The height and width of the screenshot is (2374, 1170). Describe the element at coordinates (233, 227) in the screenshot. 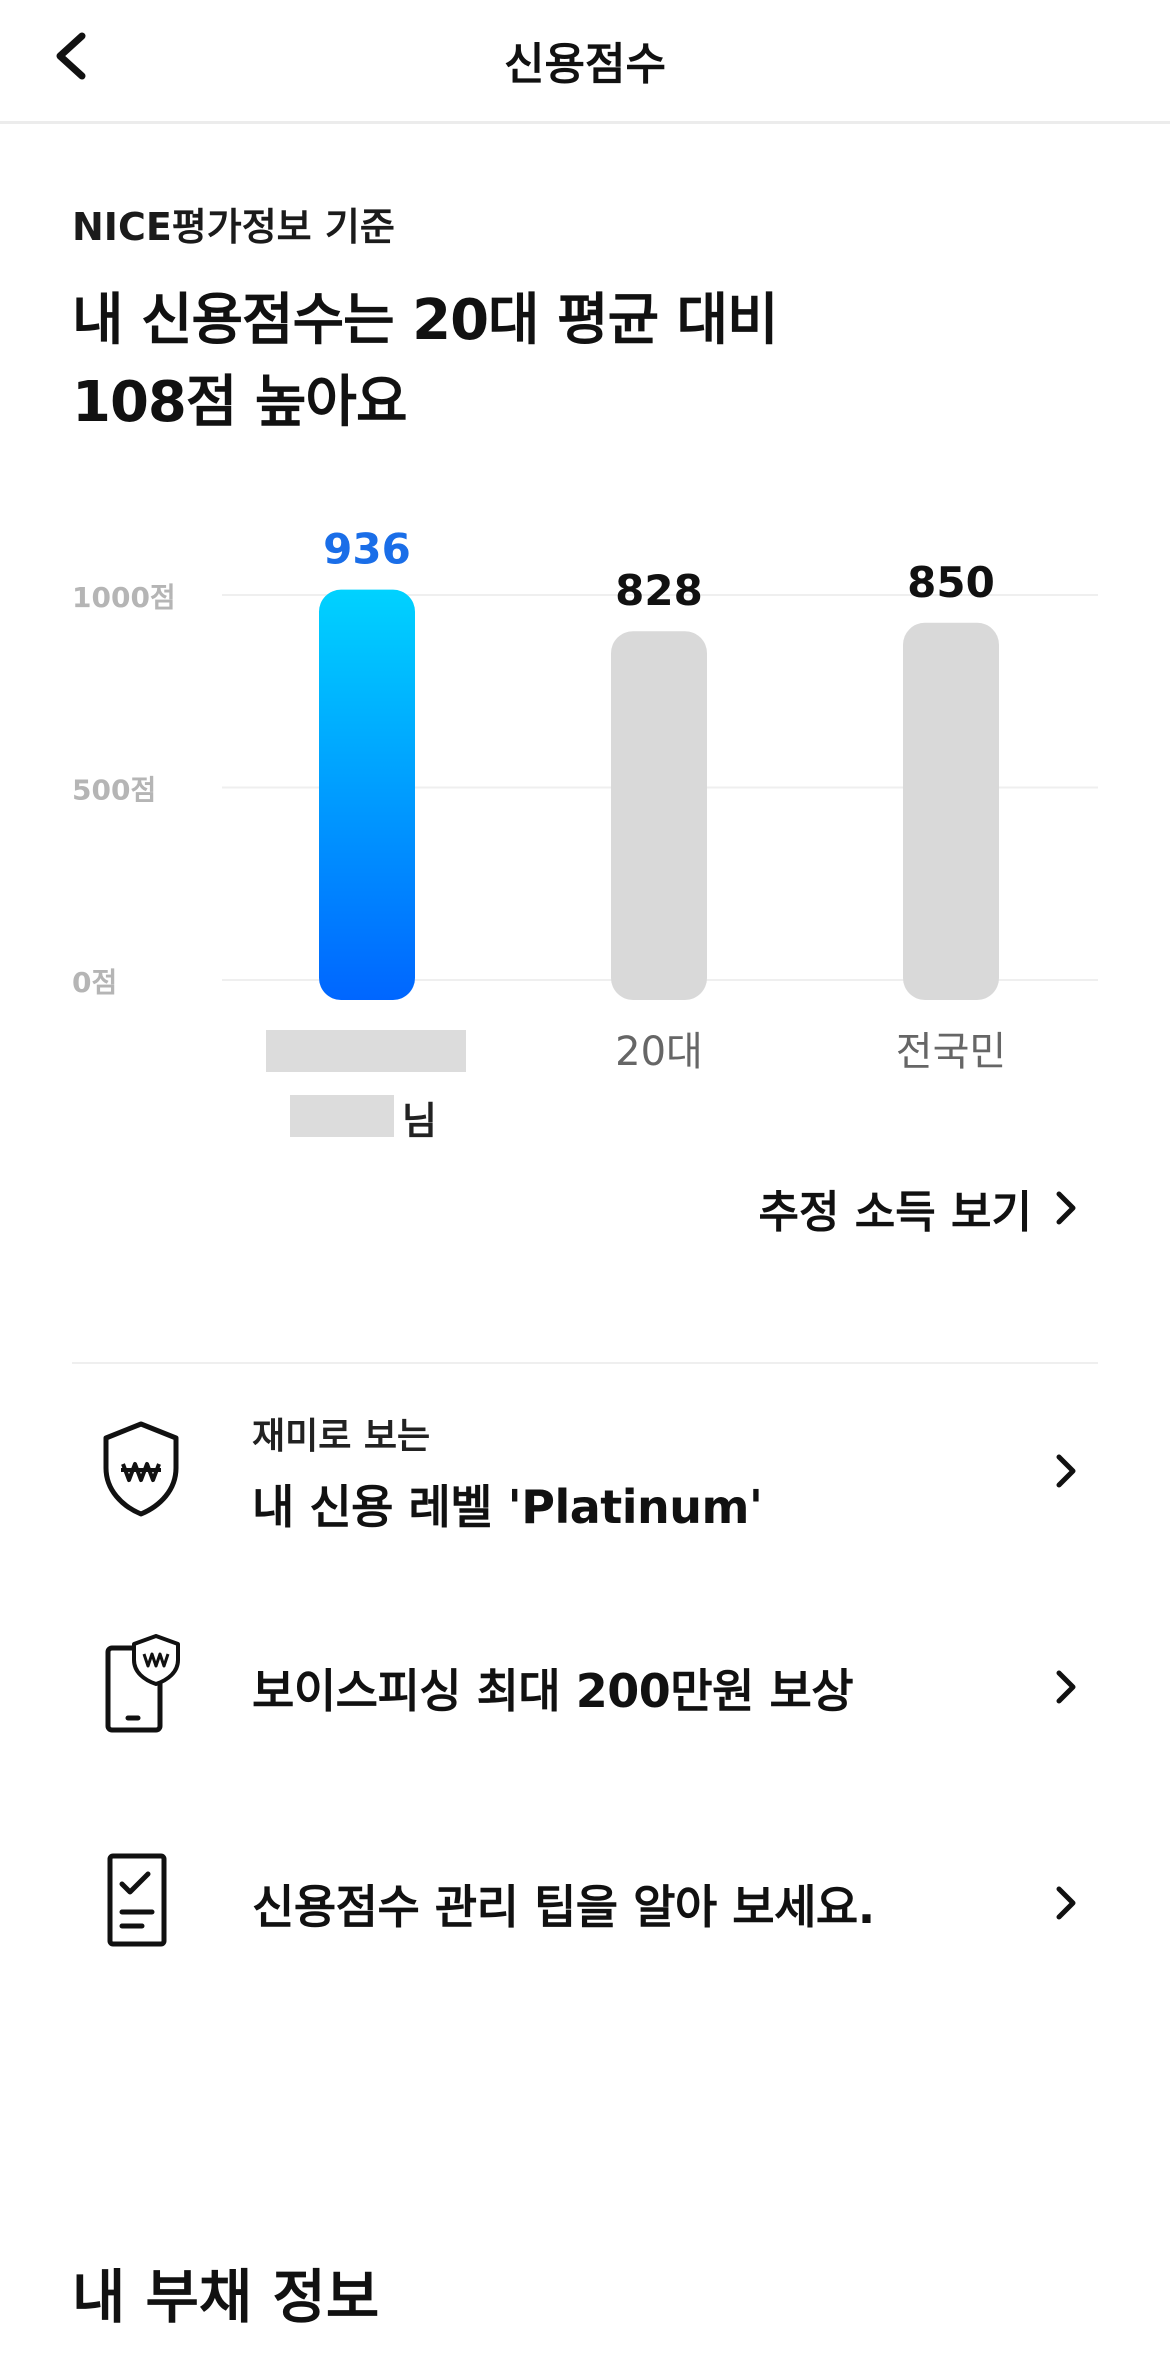

I see `score-basis-label: NICE평가정보 기준` at that location.